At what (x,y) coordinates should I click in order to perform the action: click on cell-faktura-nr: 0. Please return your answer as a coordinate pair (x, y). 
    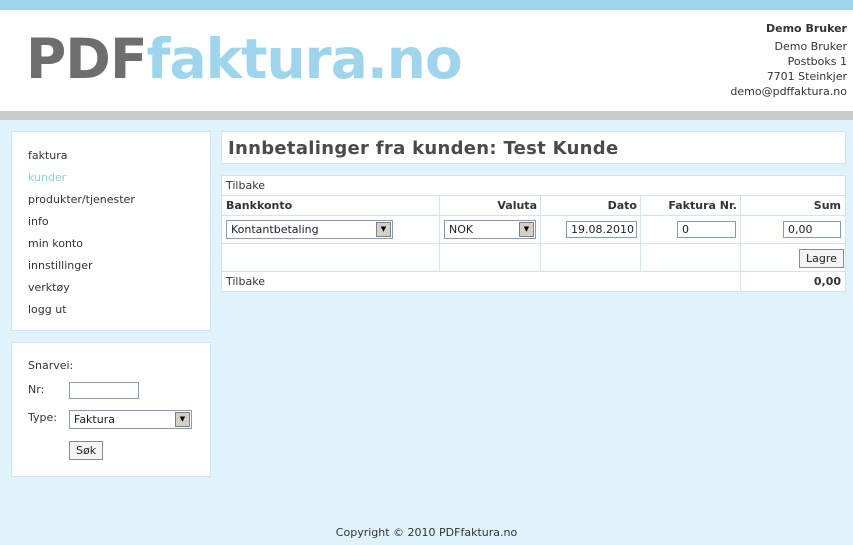
    Looking at the image, I should click on (691, 229).